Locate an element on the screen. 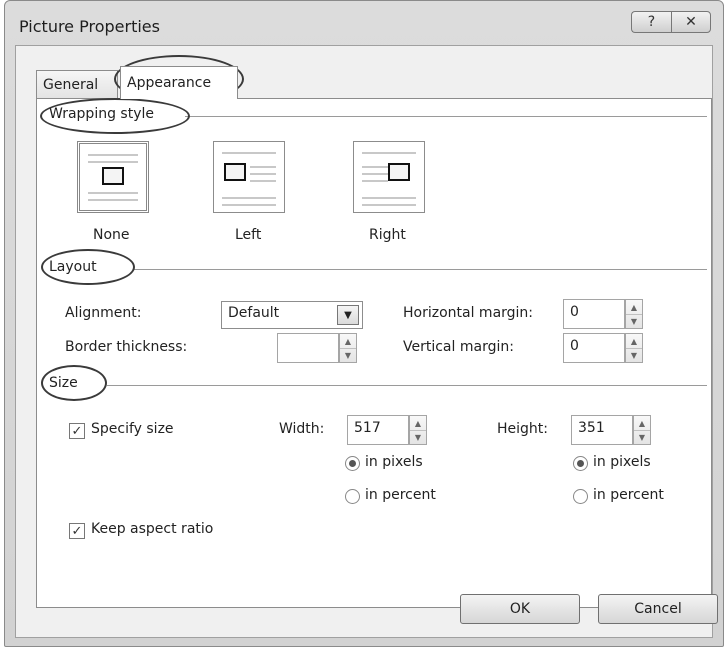  height-in-pixels-label: in pixels is located at coordinates (622, 462).